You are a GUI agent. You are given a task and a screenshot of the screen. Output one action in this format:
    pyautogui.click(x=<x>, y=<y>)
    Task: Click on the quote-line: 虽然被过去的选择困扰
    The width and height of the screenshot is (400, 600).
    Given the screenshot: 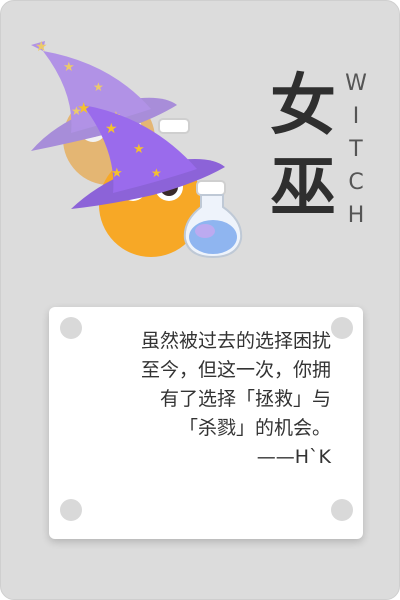 What is the action you would take?
    pyautogui.click(x=235, y=341)
    